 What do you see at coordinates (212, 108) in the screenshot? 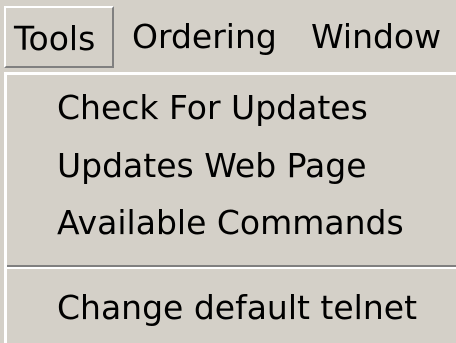
I see `menu-item-check-for-updates: Check For Updates` at bounding box center [212, 108].